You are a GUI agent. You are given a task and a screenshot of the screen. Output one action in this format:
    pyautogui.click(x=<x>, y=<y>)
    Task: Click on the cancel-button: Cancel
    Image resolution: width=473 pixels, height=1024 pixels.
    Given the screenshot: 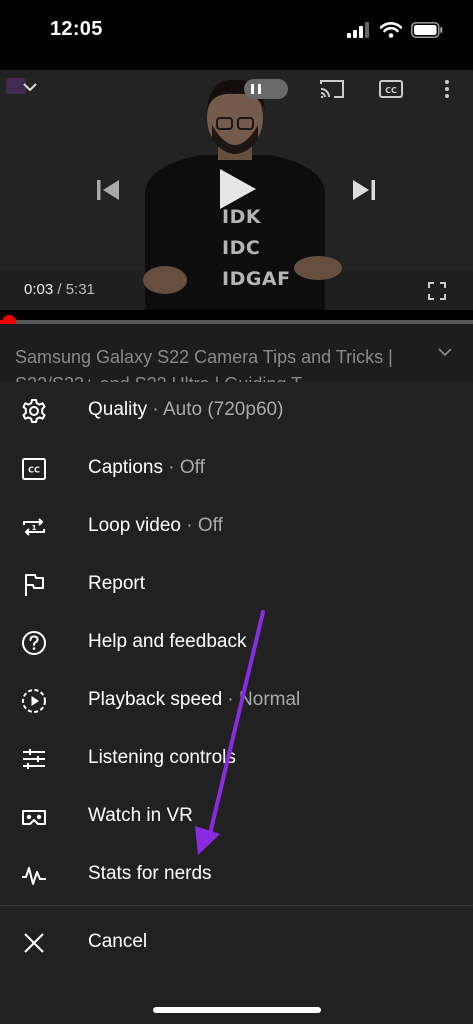 What is the action you would take?
    pyautogui.click(x=236, y=943)
    